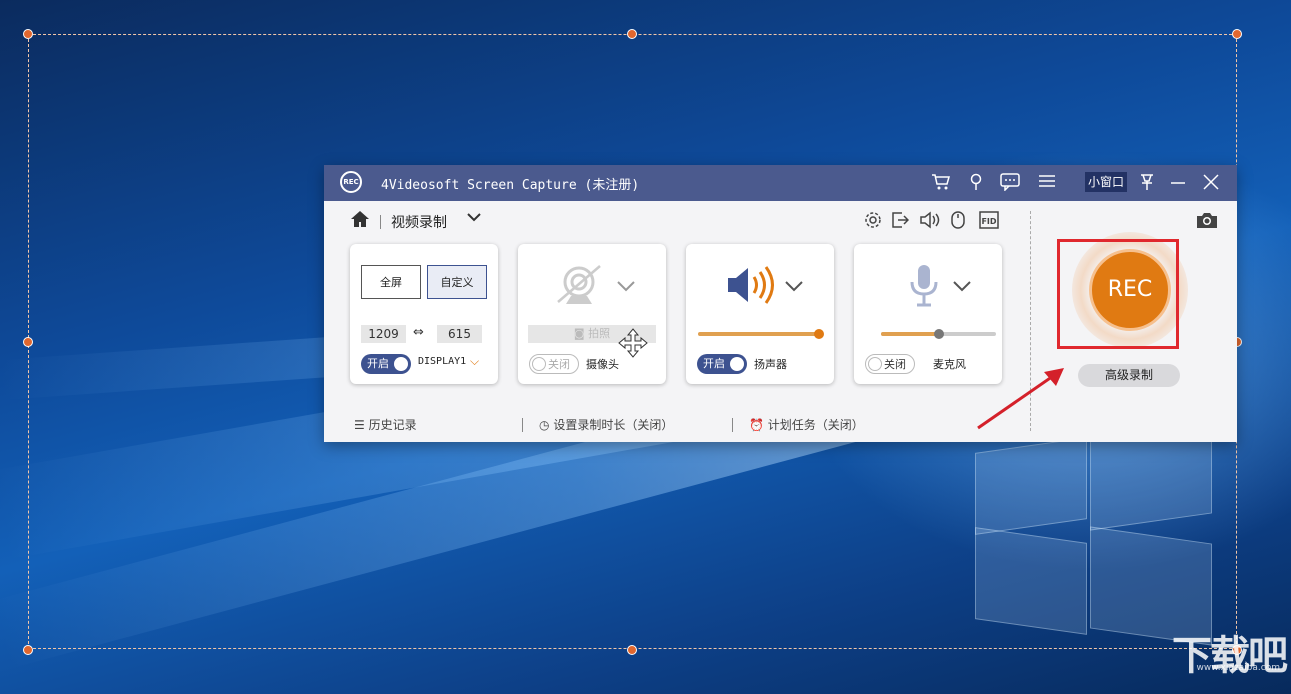 This screenshot has width=1291, height=694. What do you see at coordinates (924, 288) in the screenshot?
I see `mic-icon` at bounding box center [924, 288].